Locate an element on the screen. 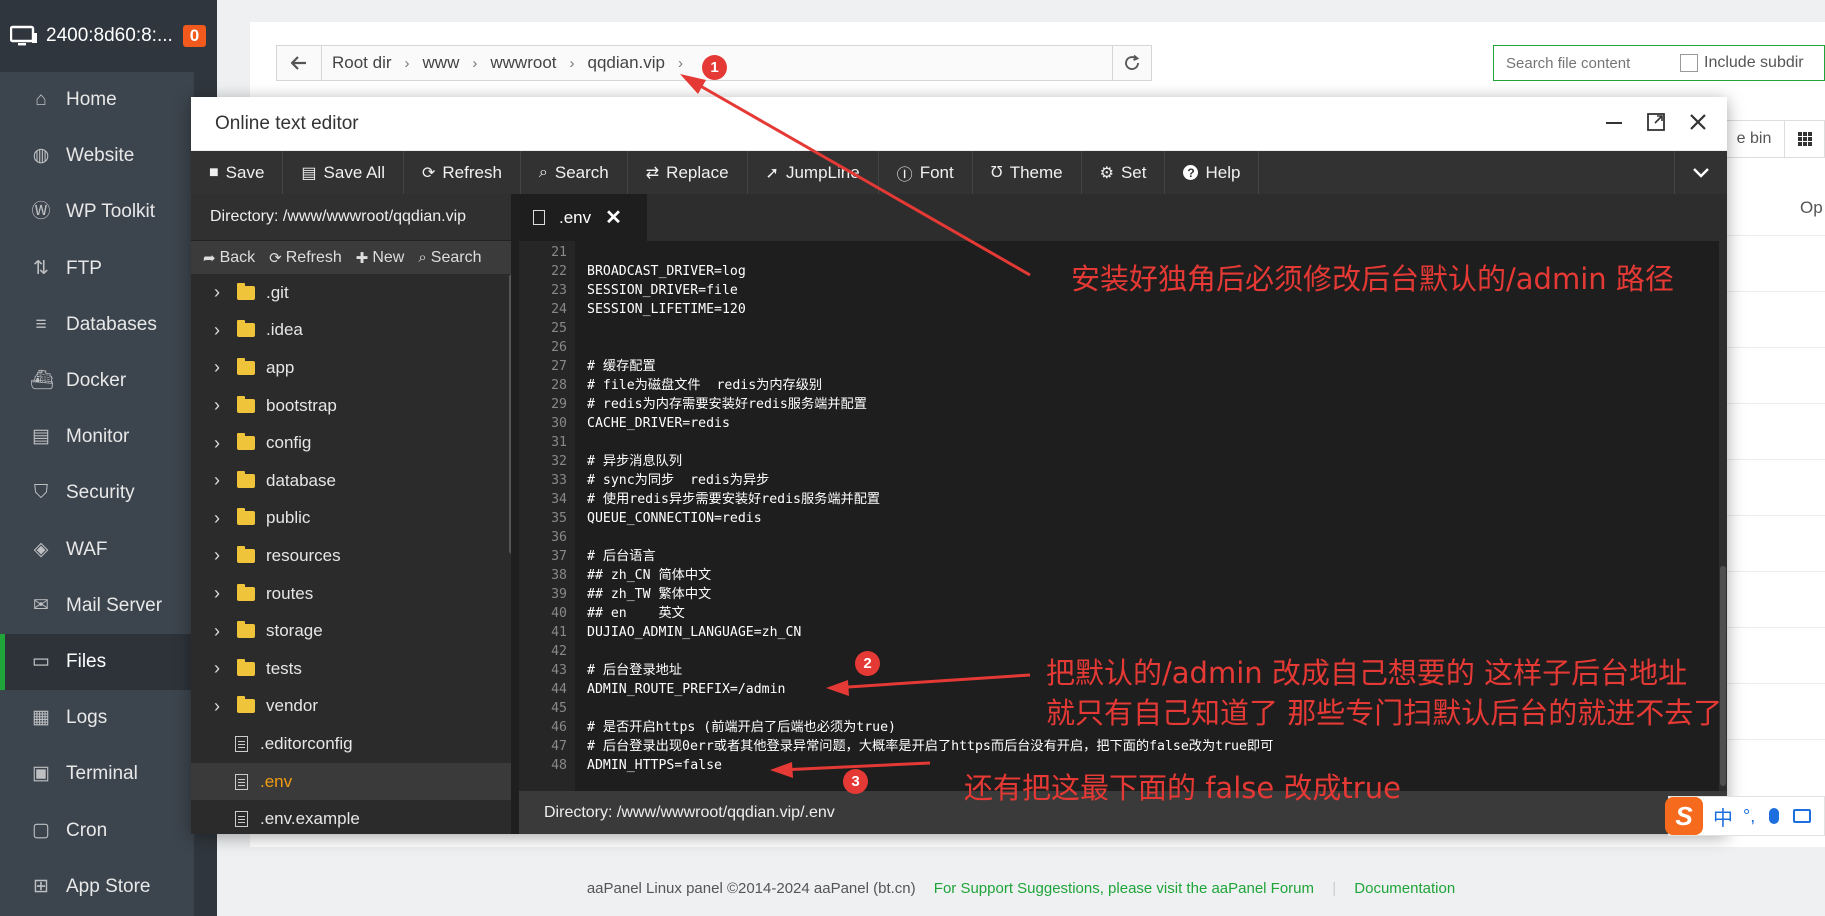  code-scroll-thumb is located at coordinates (1723, 676).